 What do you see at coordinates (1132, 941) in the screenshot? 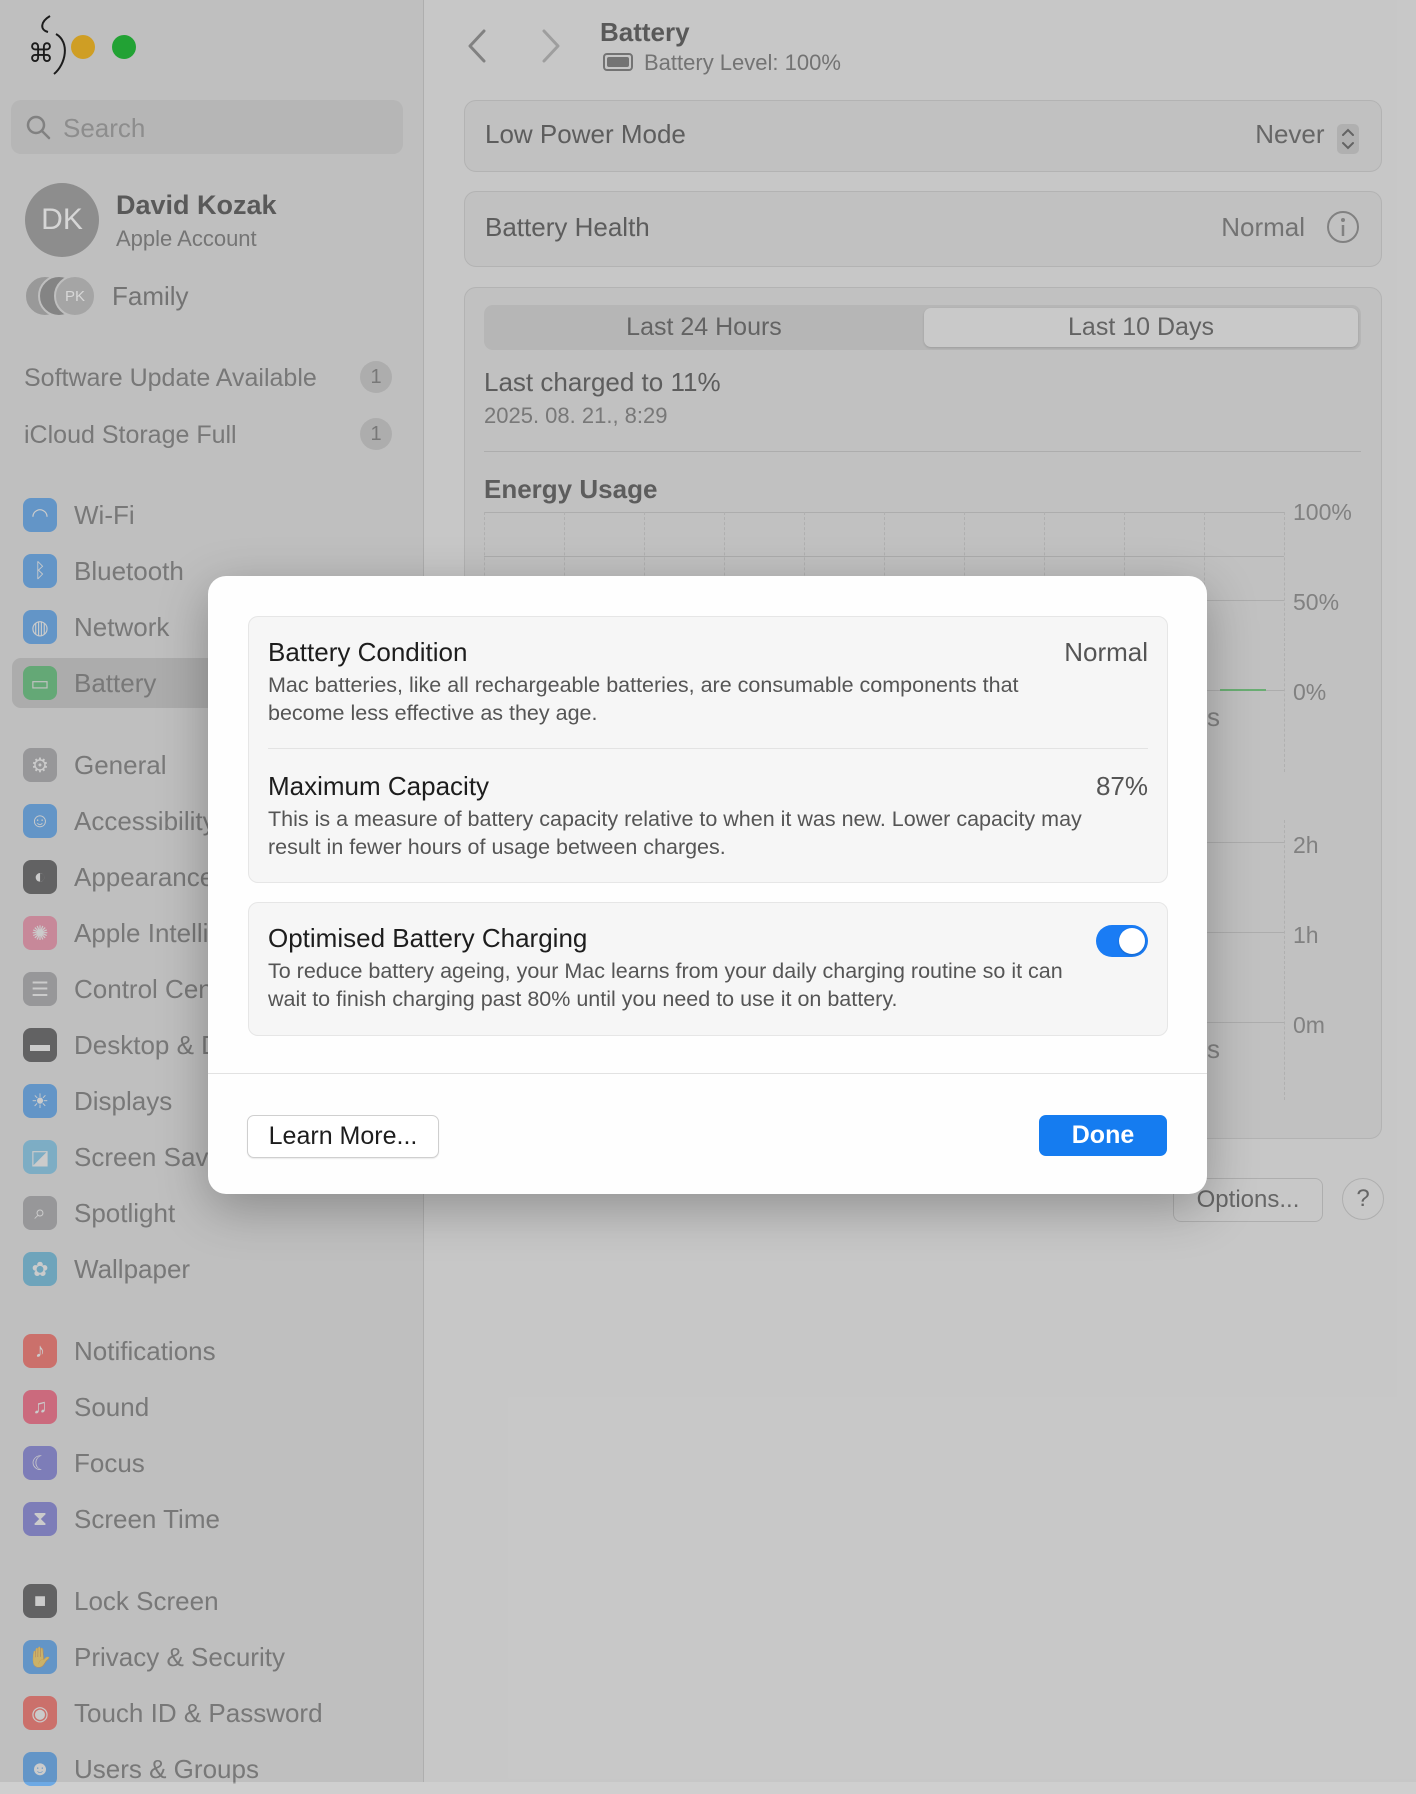
I see `toggle-knob` at bounding box center [1132, 941].